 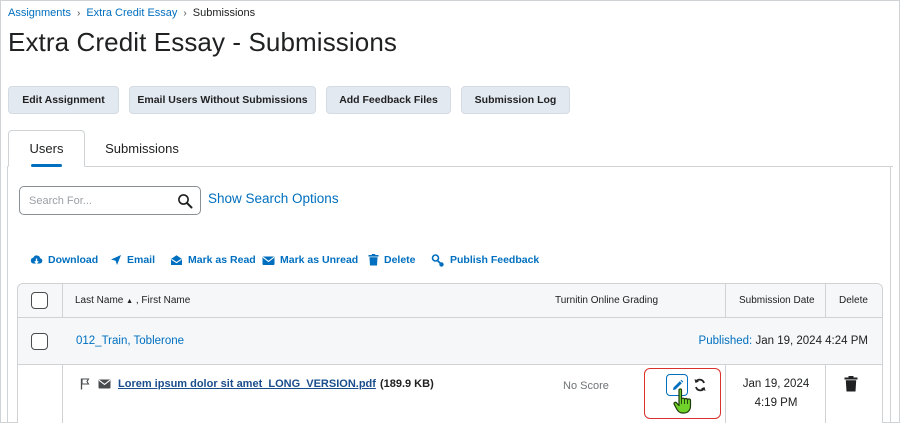 What do you see at coordinates (36, 259) in the screenshot?
I see `download-cloud-icon` at bounding box center [36, 259].